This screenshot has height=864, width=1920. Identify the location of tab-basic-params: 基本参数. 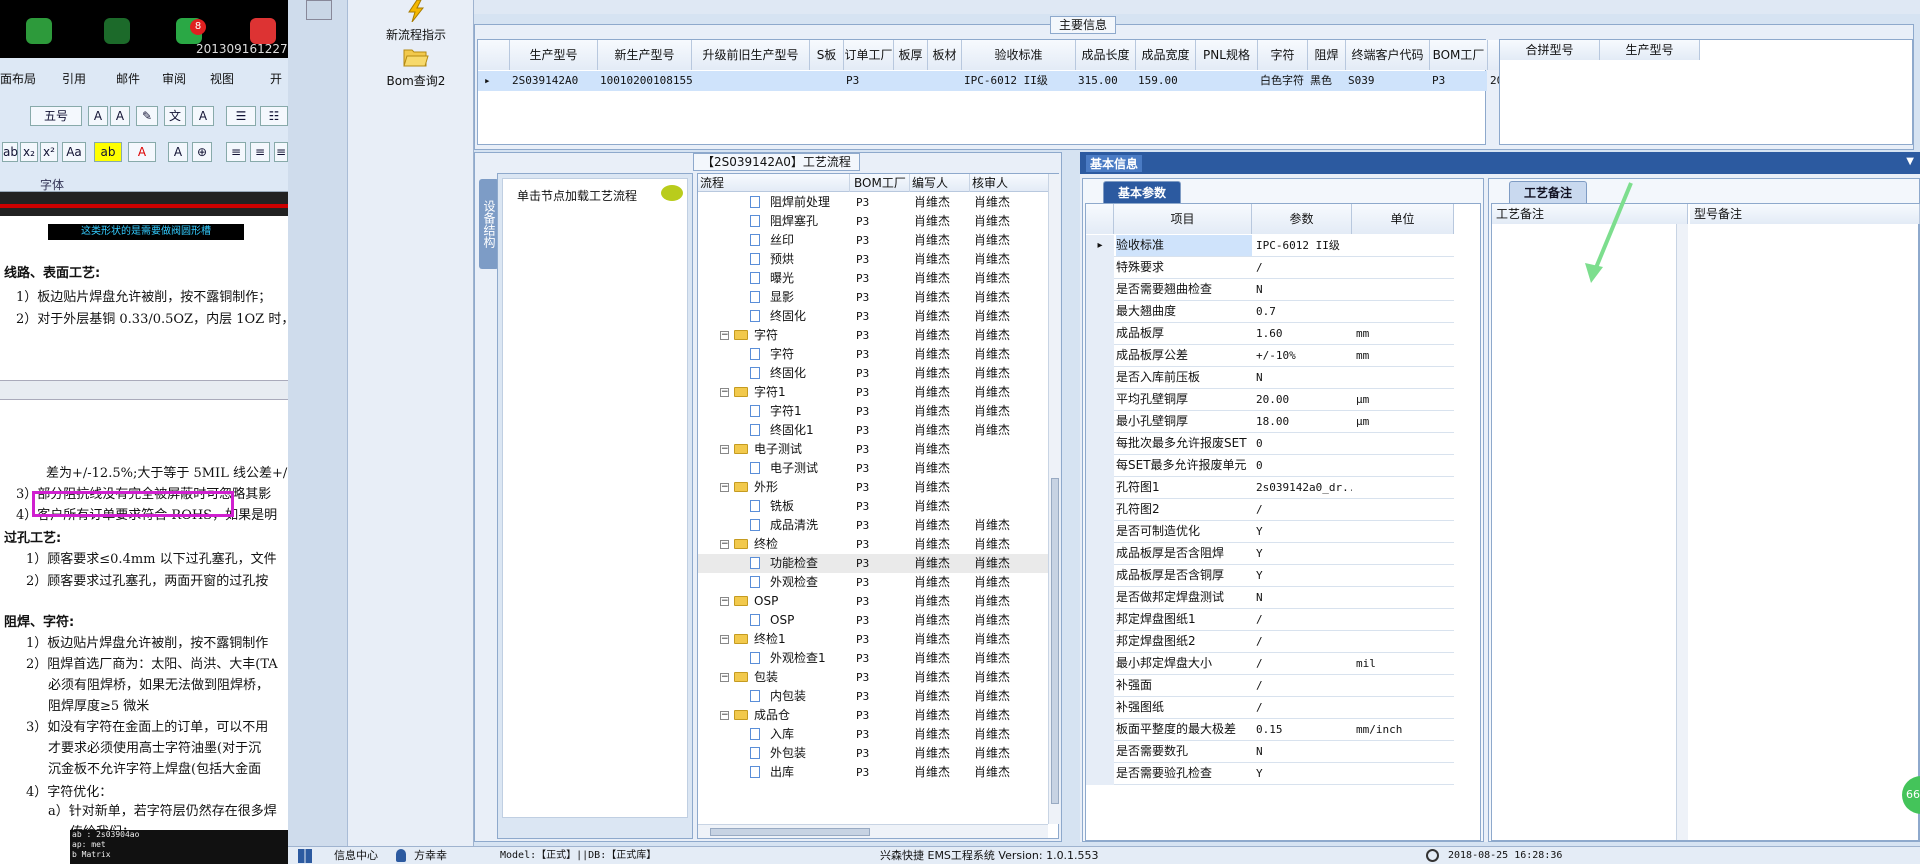
(1142, 192).